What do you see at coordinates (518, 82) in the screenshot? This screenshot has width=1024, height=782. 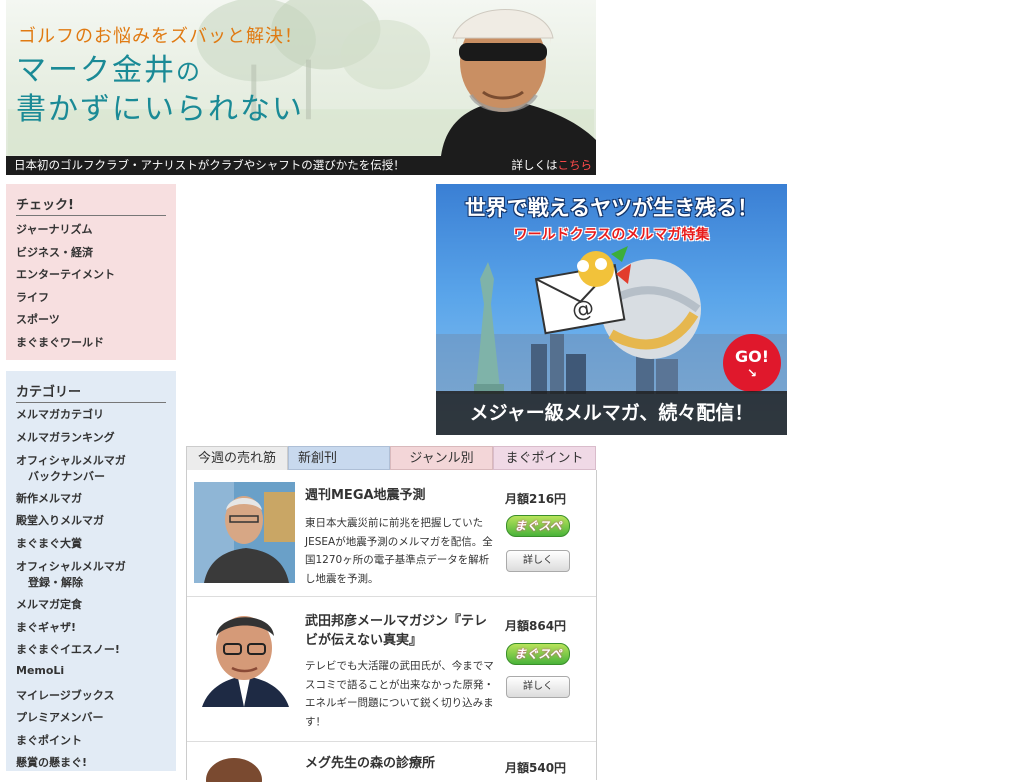 I see `golfer-photo` at bounding box center [518, 82].